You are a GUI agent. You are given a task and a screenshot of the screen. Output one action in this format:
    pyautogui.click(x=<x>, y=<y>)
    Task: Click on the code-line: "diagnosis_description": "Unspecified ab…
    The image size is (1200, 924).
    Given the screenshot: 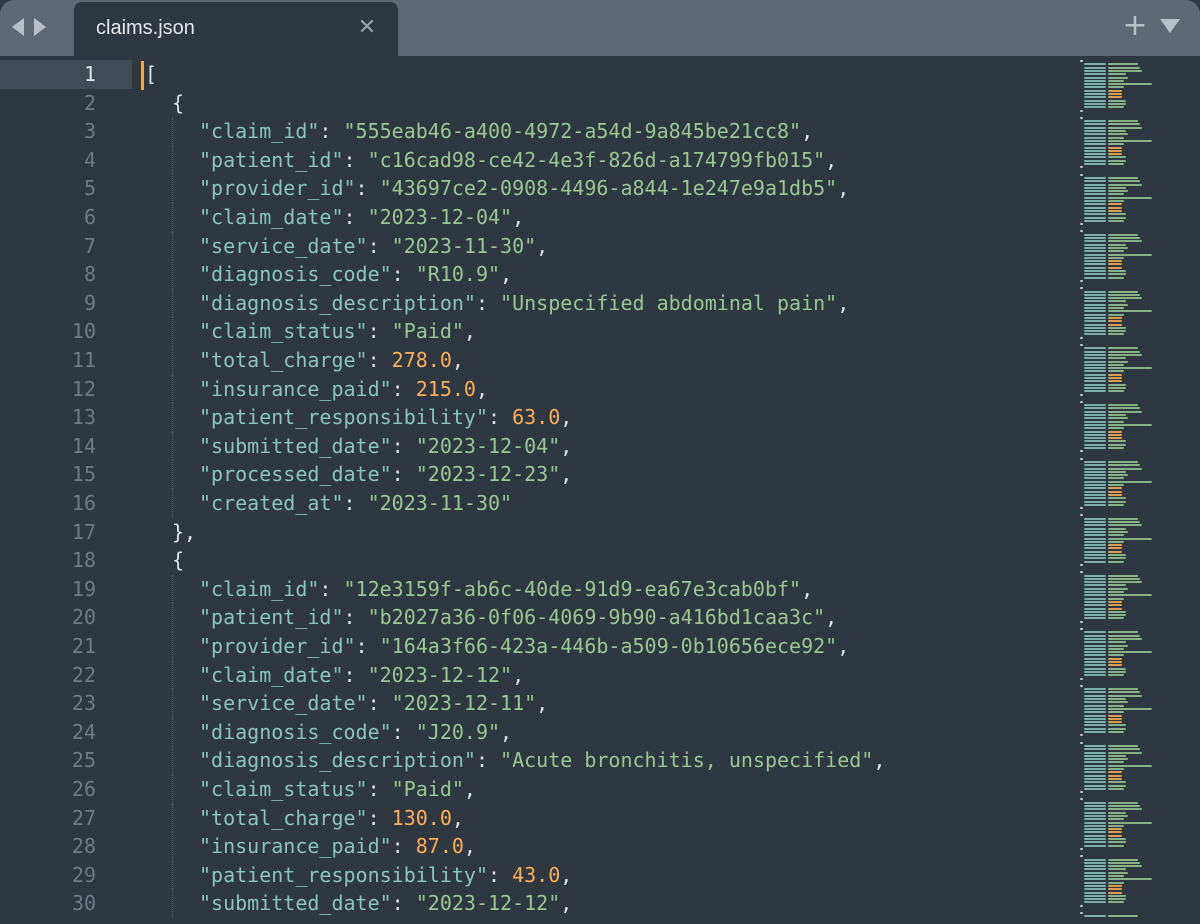 What is the action you would take?
    pyautogui.click(x=524, y=303)
    